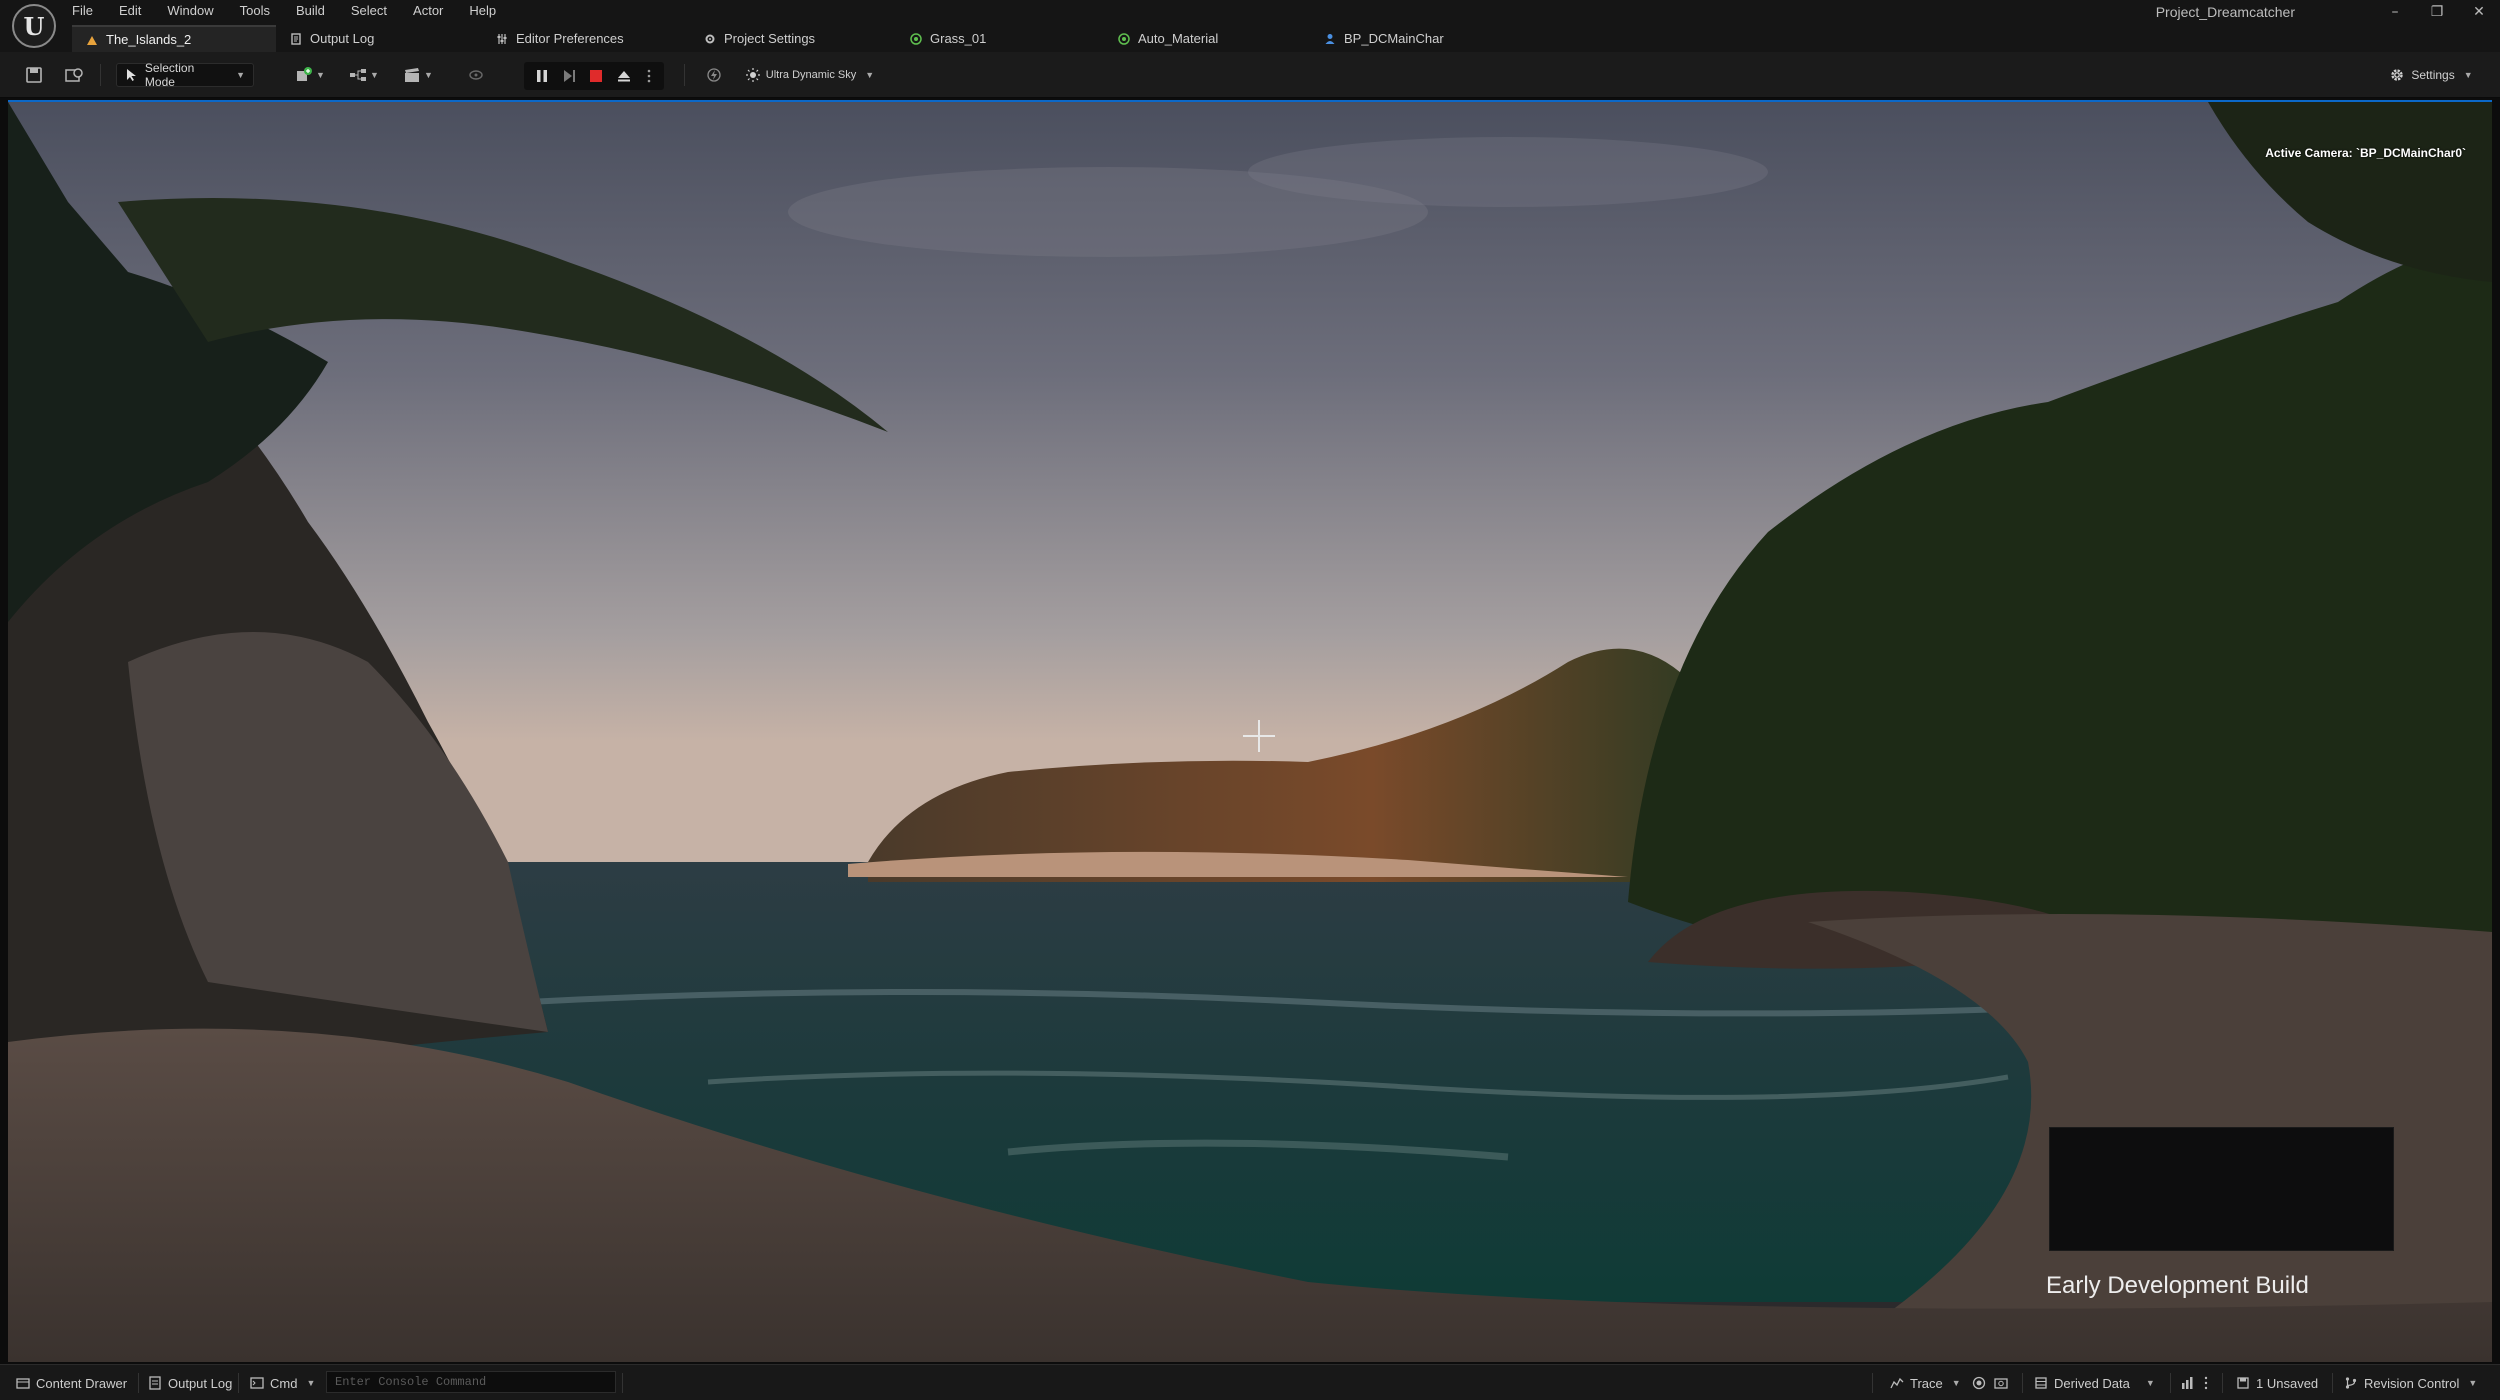  What do you see at coordinates (649, 76) in the screenshot?
I see `play-options-button` at bounding box center [649, 76].